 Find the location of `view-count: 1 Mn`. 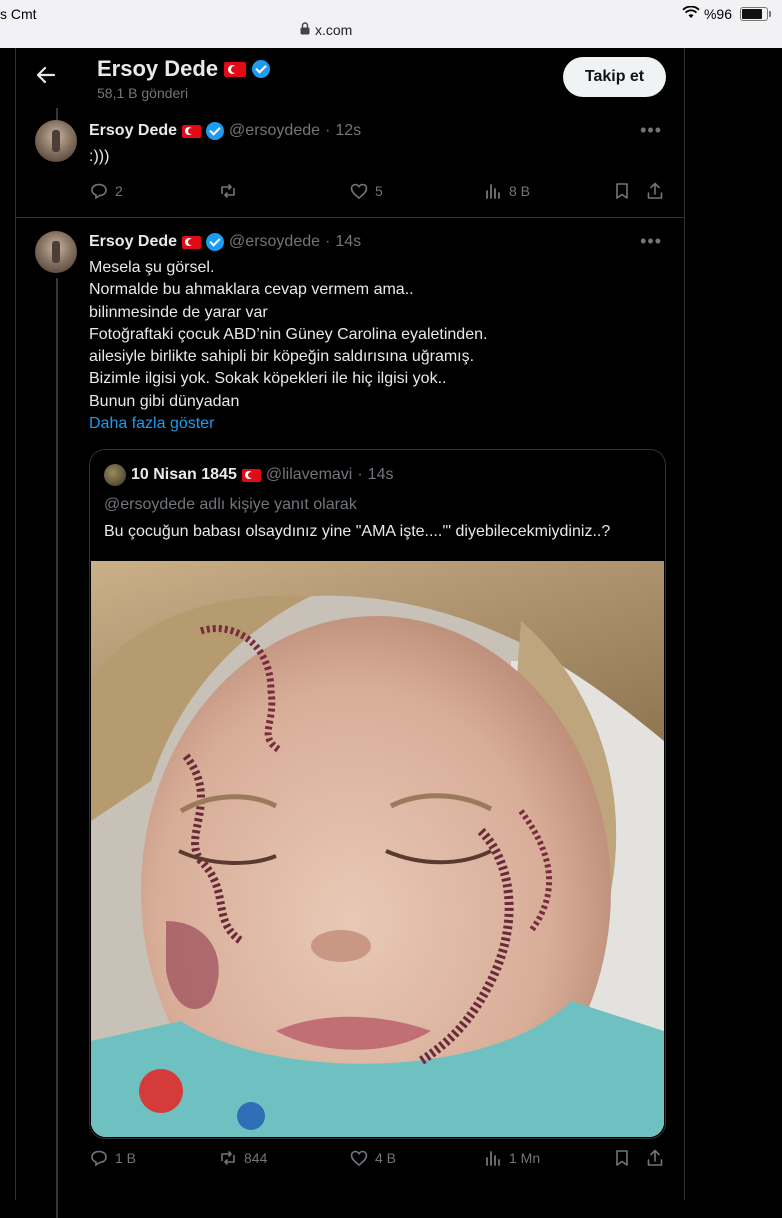

view-count: 1 Mn is located at coordinates (525, 1158).